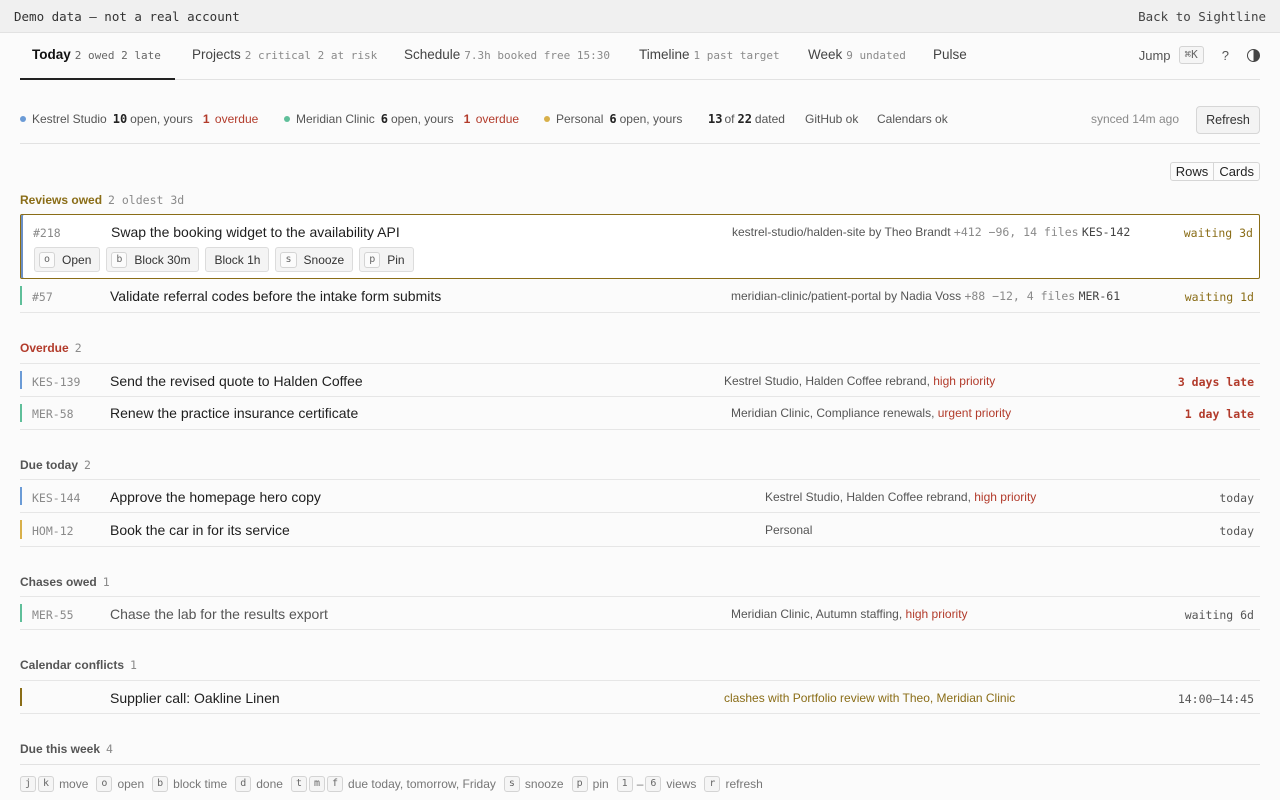  I want to click on key-b: b, so click(160, 784).